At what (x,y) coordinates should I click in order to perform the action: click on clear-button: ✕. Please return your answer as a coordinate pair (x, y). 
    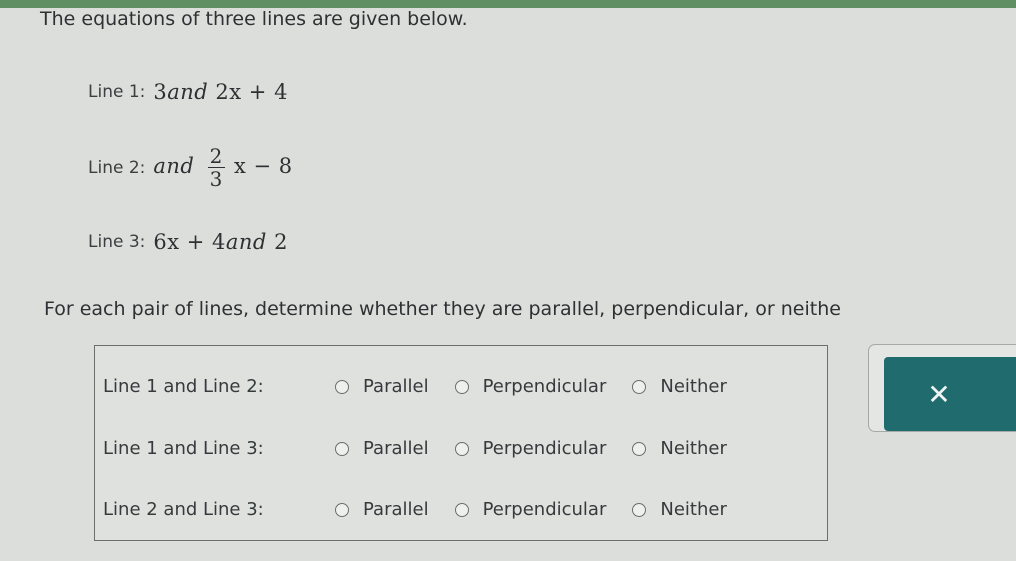
    Looking at the image, I should click on (950, 394).